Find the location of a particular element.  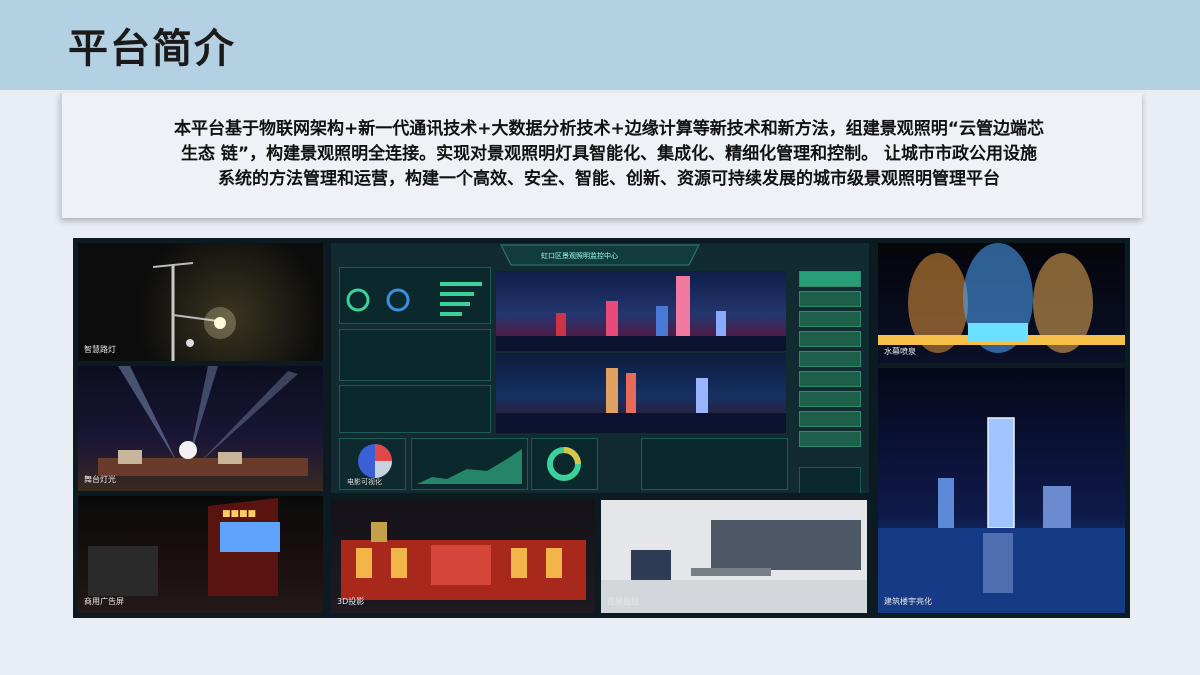

billboard-photo: ■■■■ 商用广告屏 is located at coordinates (200, 554).